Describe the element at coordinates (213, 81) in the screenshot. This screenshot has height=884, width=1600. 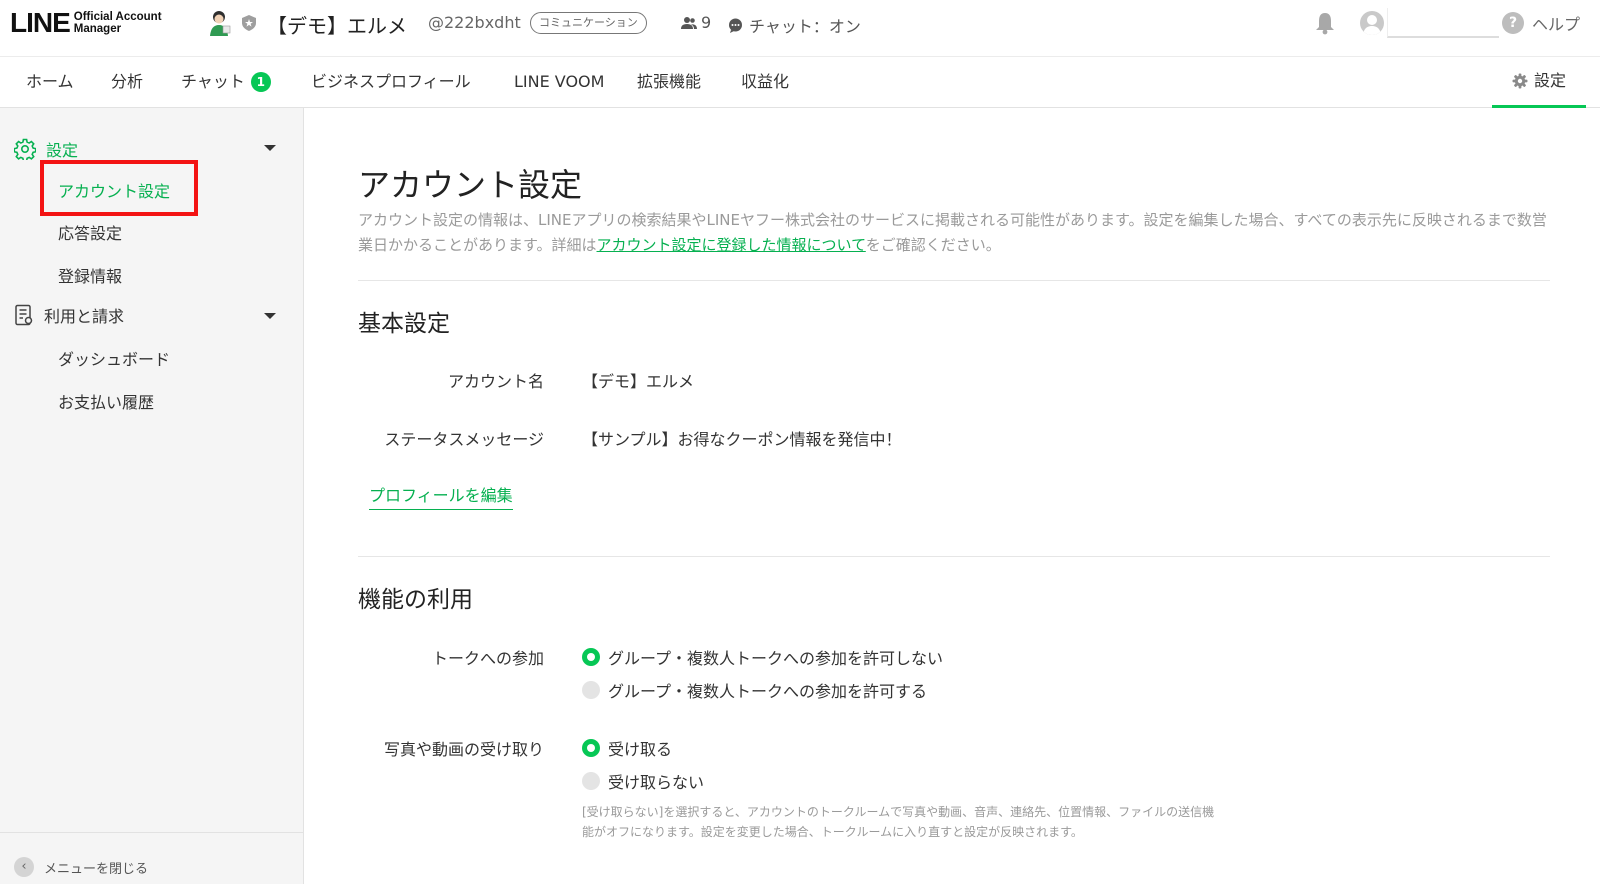
I see `tab-chat-label: チャット` at that location.